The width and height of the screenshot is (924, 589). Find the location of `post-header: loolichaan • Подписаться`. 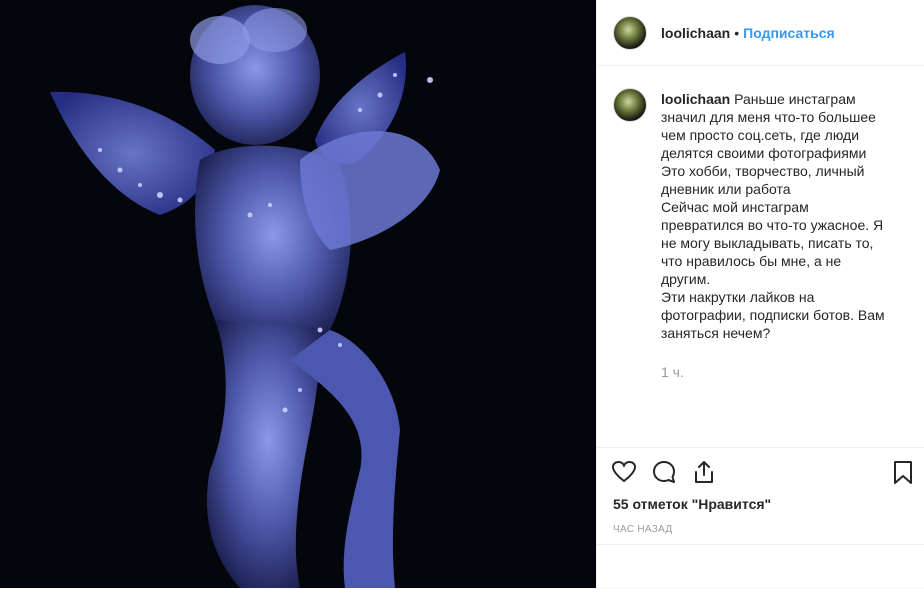

post-header: loolichaan • Подписаться is located at coordinates (760, 33).